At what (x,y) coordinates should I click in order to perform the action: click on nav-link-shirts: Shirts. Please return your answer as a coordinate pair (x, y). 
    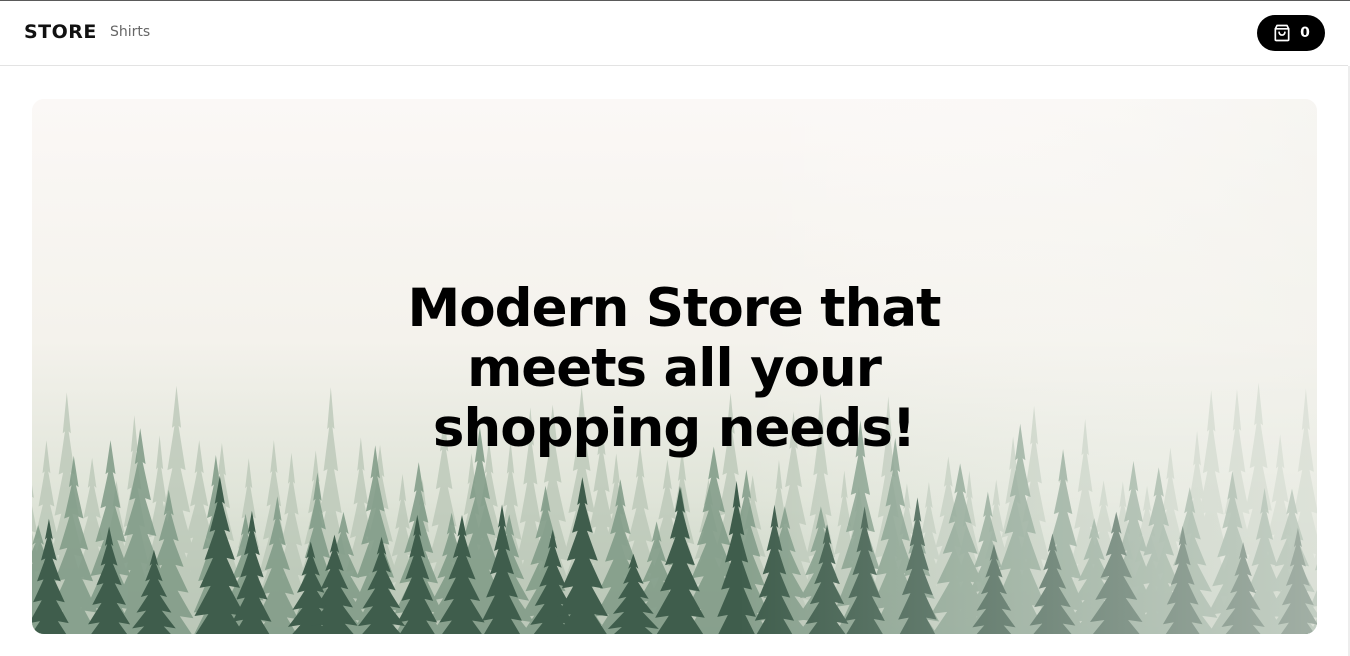
    Looking at the image, I should click on (130, 32).